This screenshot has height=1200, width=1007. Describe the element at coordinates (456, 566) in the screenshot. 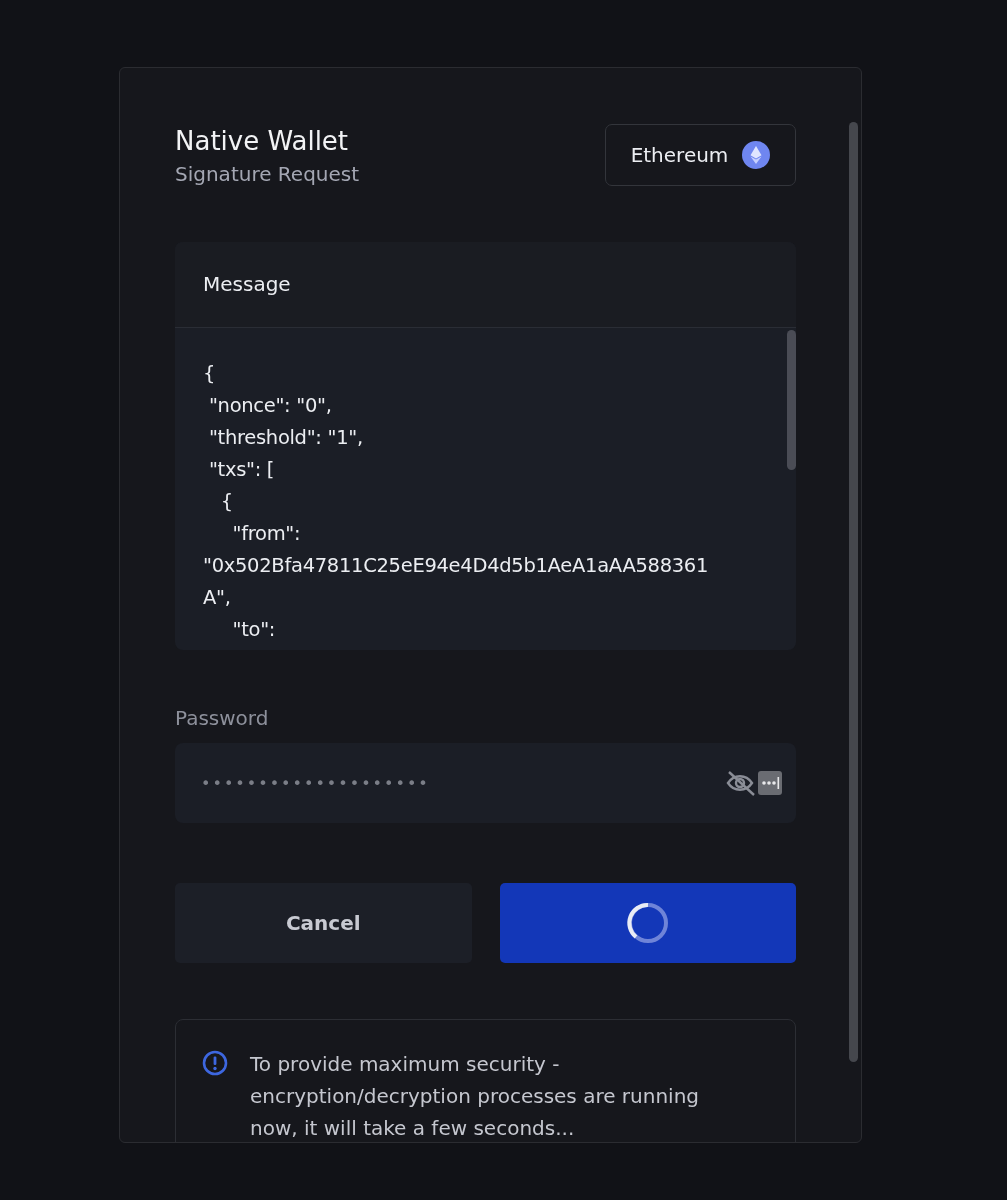

I see `message-line: "0x502Bfa47811C25eE94e4D4d5b1AeA1aAA588361` at that location.